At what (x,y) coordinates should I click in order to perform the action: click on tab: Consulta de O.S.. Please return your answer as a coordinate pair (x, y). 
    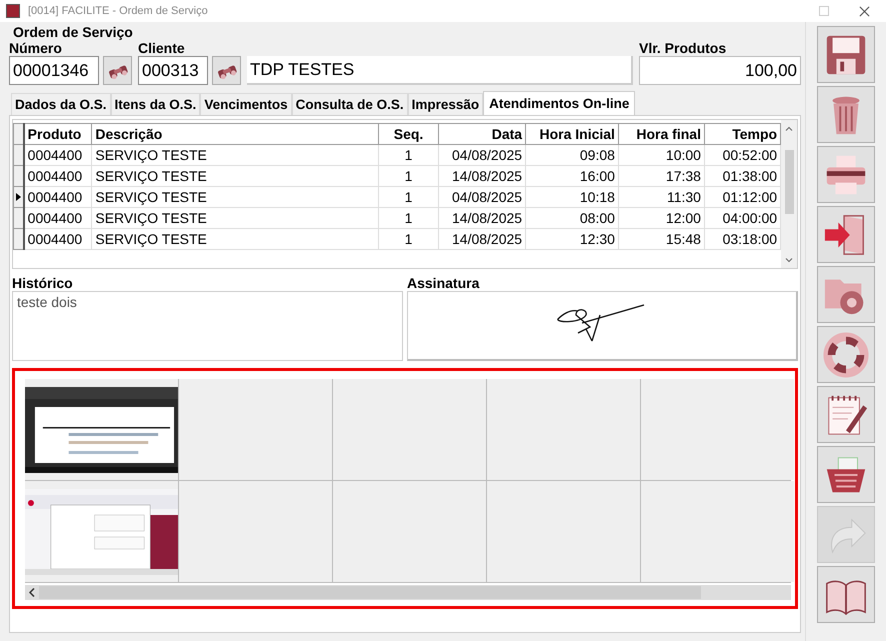
    Looking at the image, I should click on (350, 104).